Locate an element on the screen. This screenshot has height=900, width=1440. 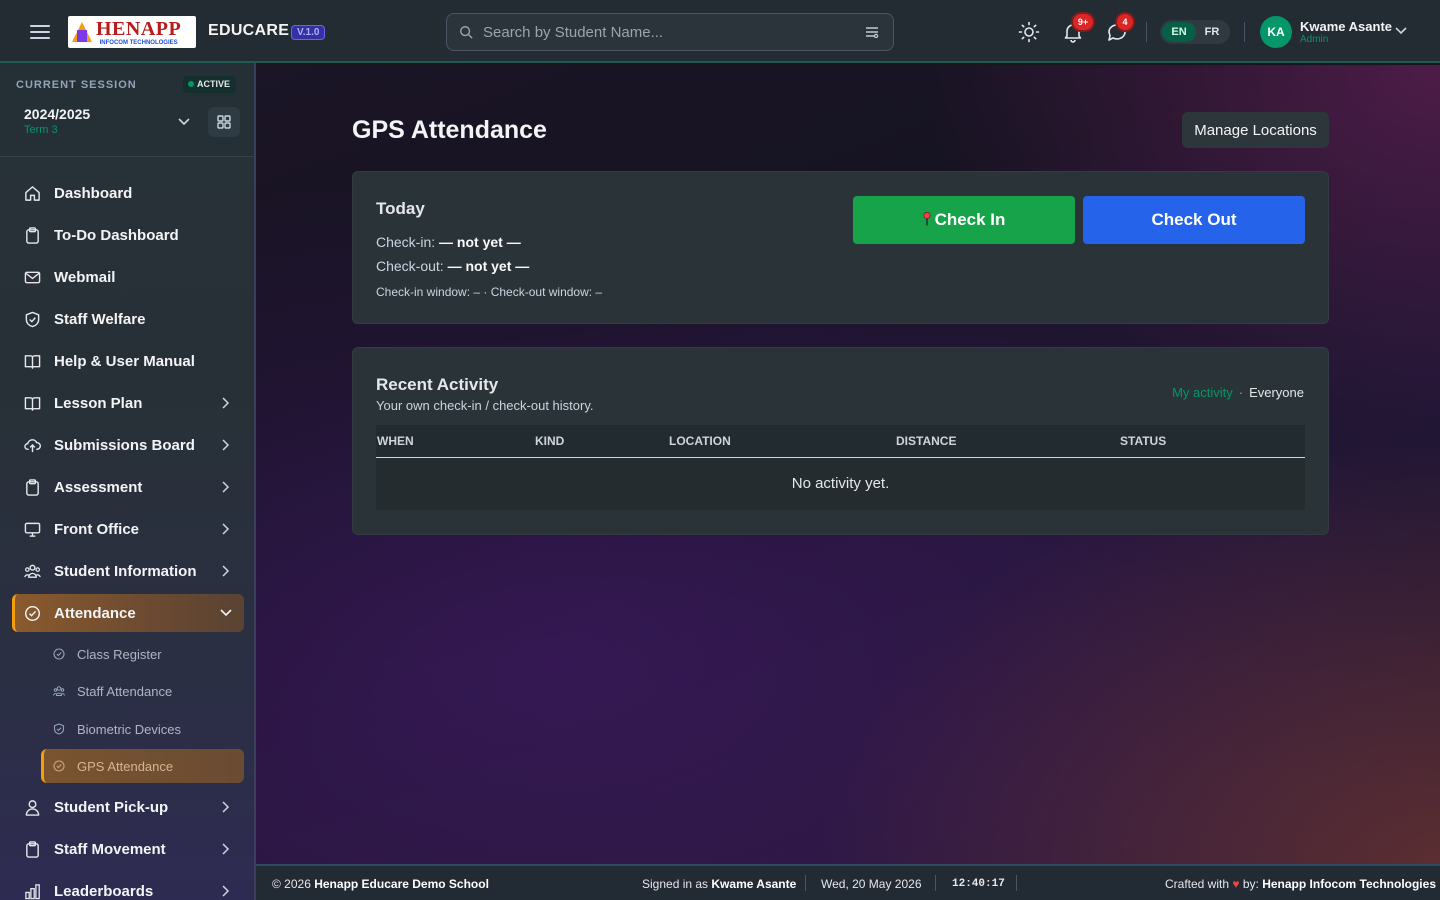
version-badge: V.1.0 is located at coordinates (308, 32).